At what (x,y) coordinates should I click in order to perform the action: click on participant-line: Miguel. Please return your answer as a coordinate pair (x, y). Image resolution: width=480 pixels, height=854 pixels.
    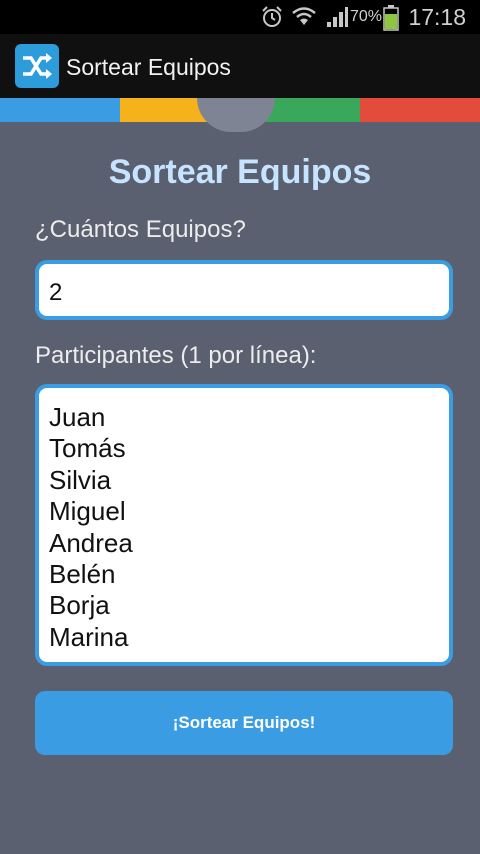
    Looking at the image, I should click on (87, 511).